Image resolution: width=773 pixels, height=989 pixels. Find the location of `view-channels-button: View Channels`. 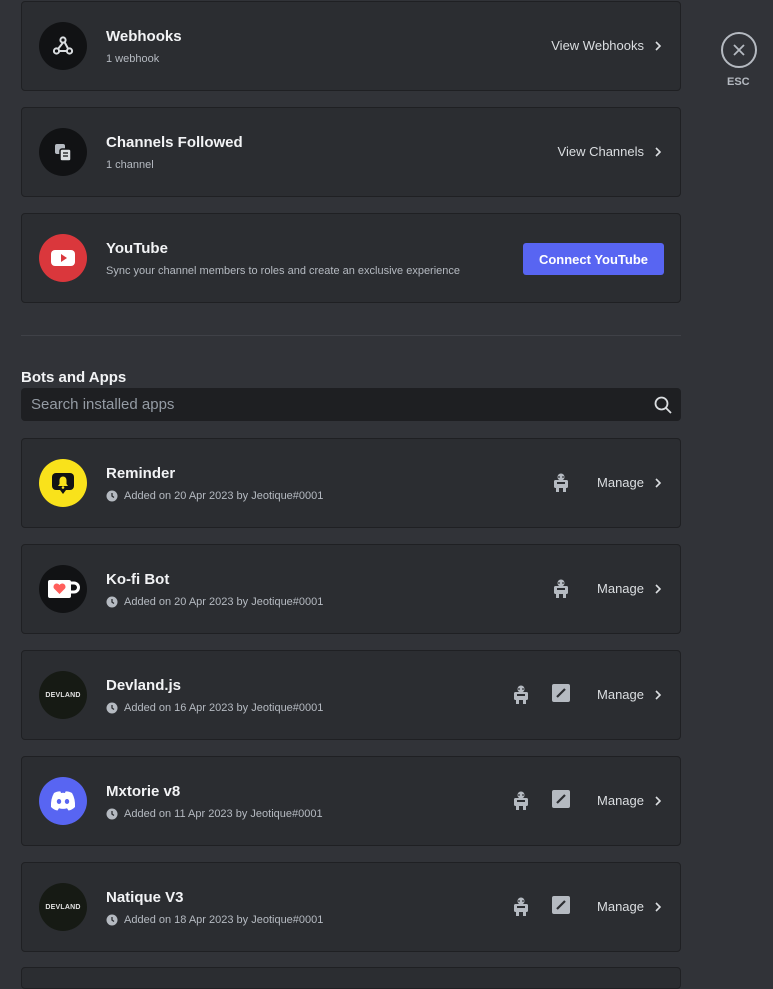

view-channels-button: View Channels is located at coordinates (611, 151).